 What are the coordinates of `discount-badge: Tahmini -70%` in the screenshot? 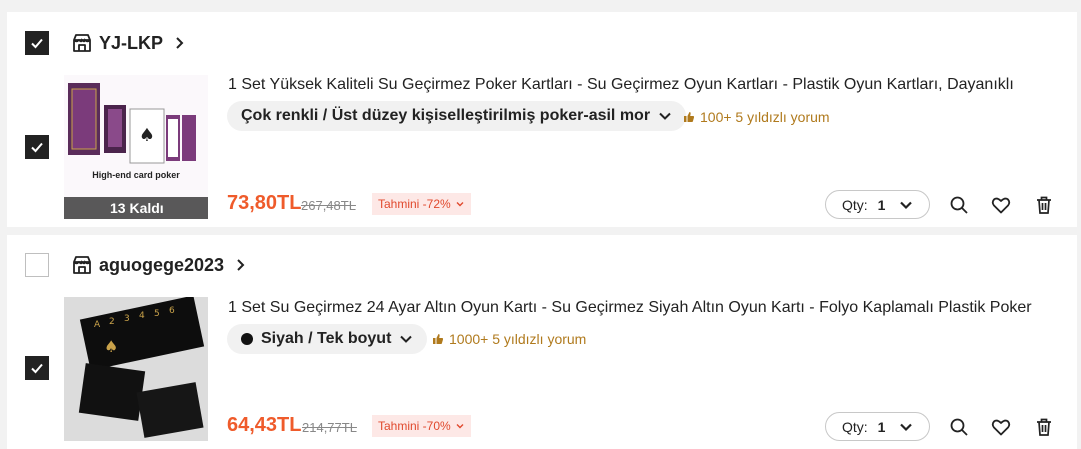 It's located at (421, 426).